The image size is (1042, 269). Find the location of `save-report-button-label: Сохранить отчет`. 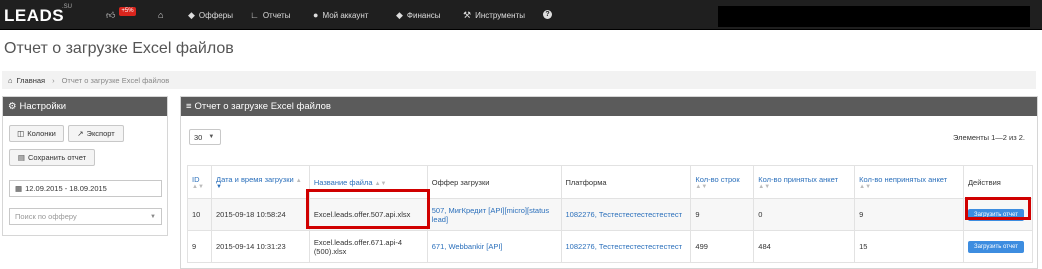

save-report-button-label: Сохранить отчет is located at coordinates (57, 157).